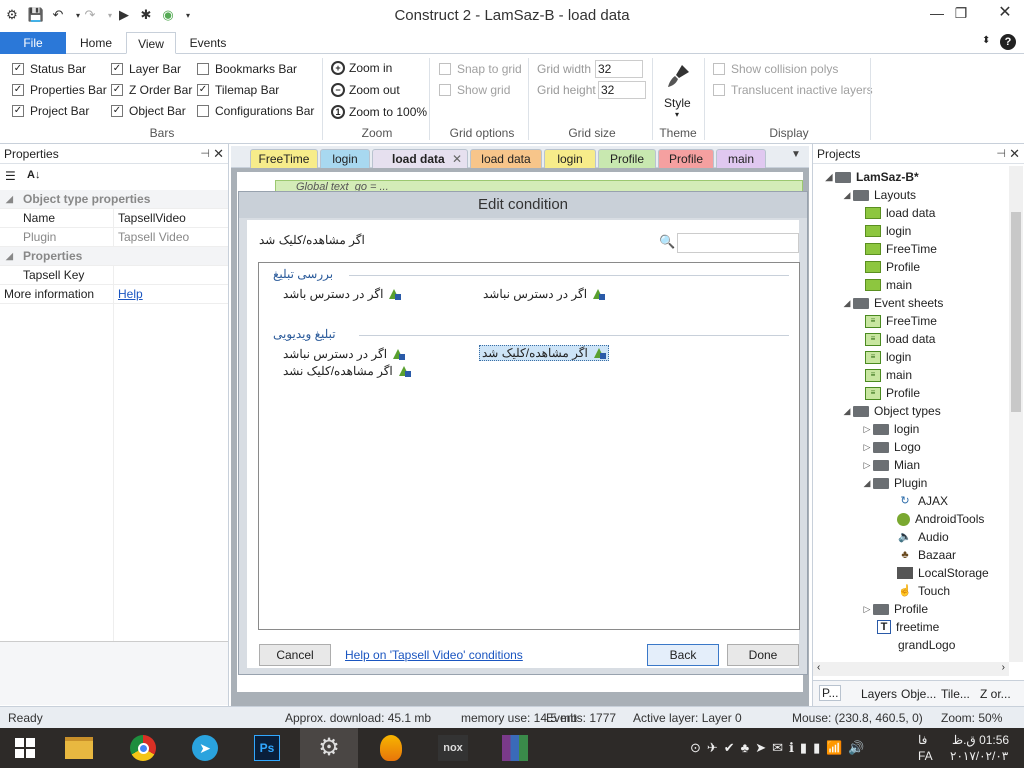 The width and height of the screenshot is (1024, 768). Describe the element at coordinates (33, 175) in the screenshot. I see `alphabetical-sort-icon: A↓` at that location.